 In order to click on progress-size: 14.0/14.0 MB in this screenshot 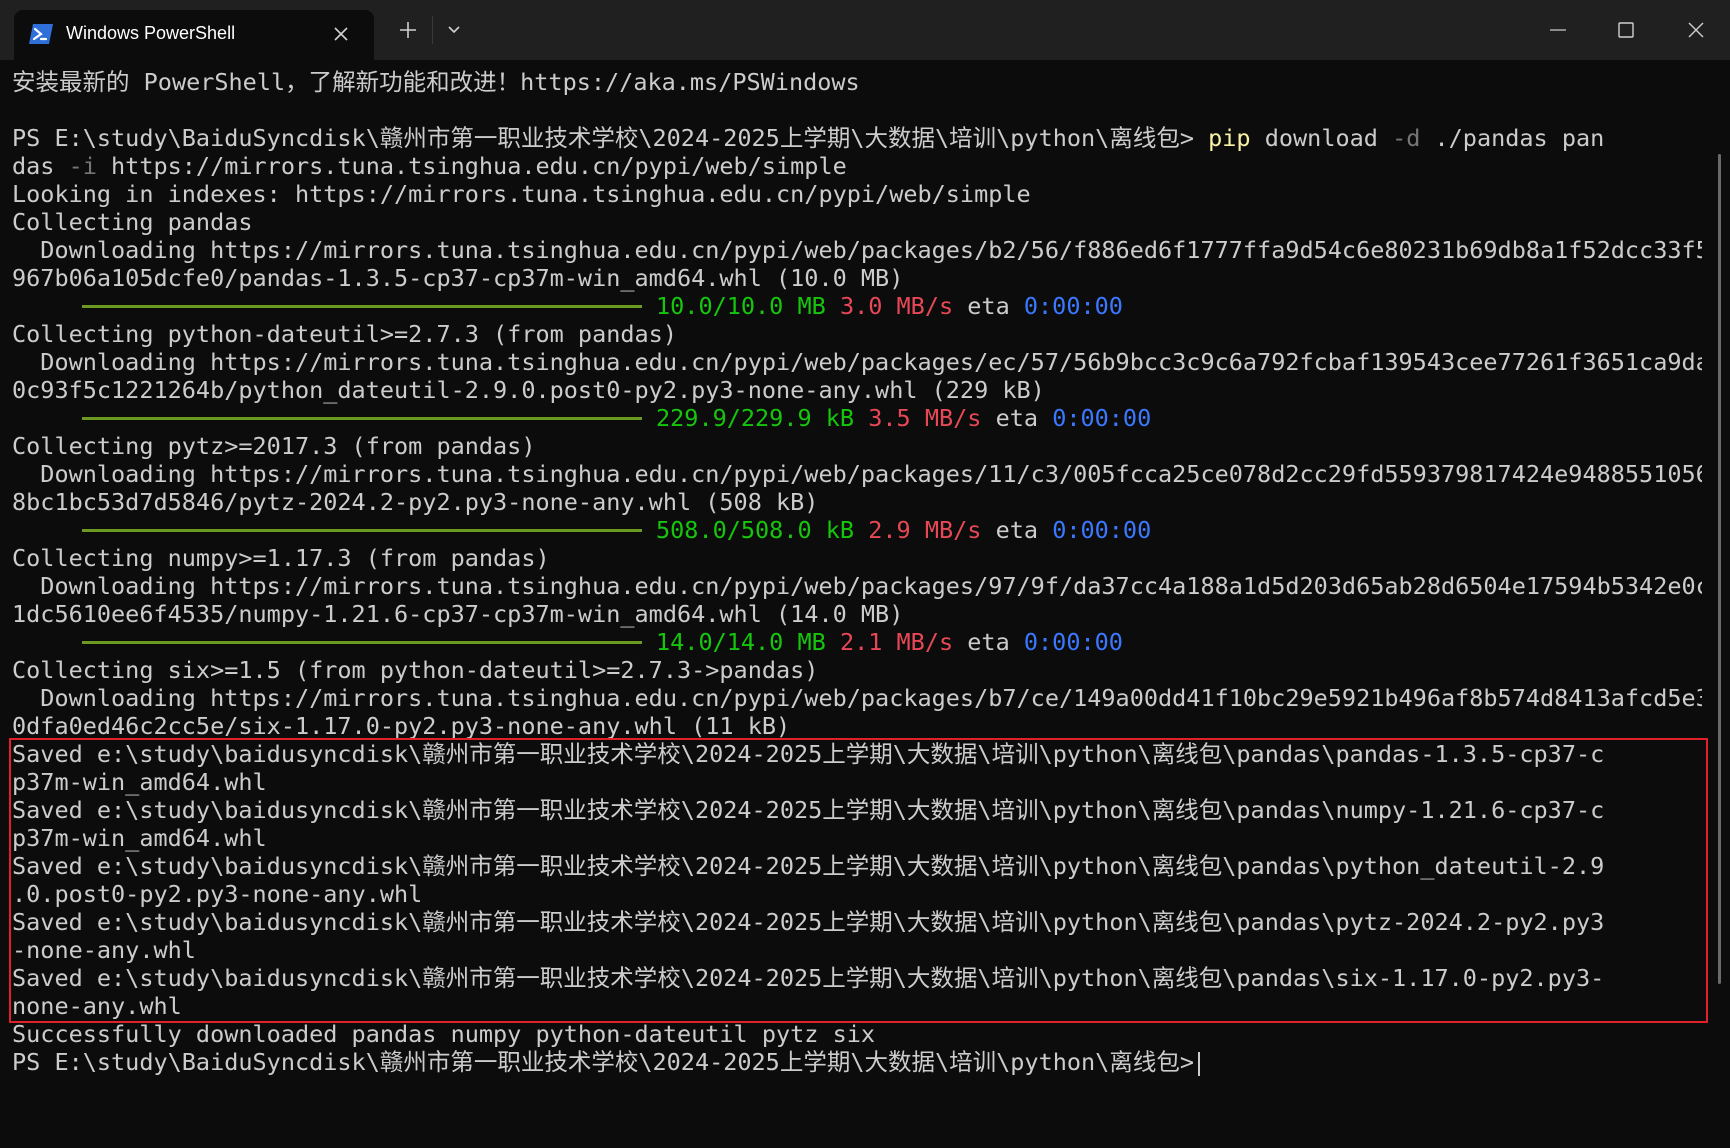, I will do `click(741, 642)`.